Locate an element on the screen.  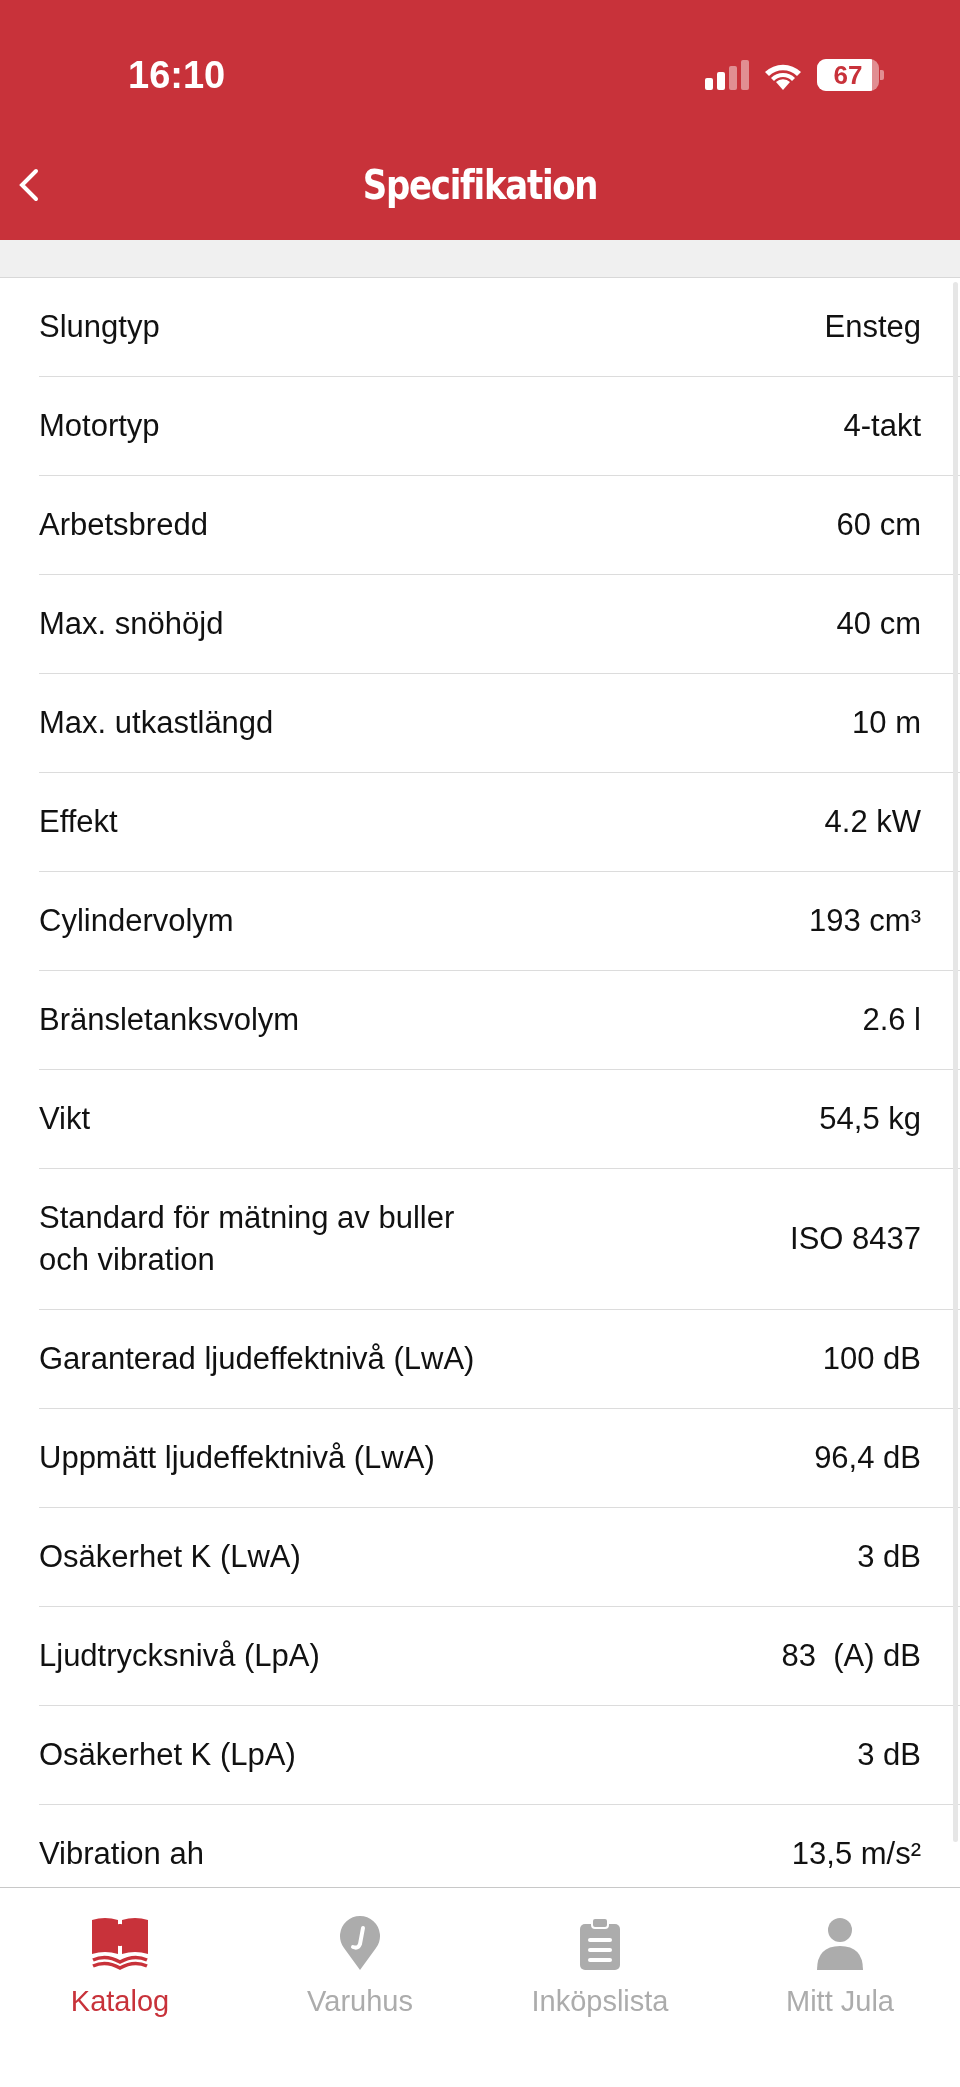
spec-value: 10 m is located at coordinates (886, 723).